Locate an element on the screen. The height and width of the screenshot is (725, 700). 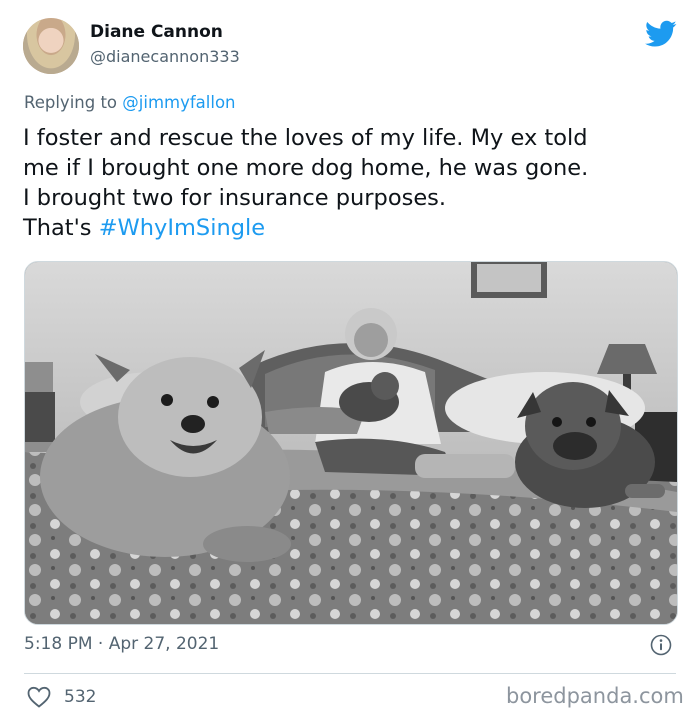
tweet-timestamp: 5:18 PM · Apr 27, 2021 is located at coordinates (121, 644).